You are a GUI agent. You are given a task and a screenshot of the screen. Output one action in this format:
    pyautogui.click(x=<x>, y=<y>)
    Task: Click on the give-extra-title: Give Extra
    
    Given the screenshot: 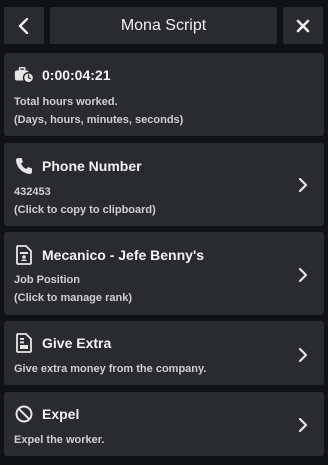 What is the action you would take?
    pyautogui.click(x=77, y=343)
    